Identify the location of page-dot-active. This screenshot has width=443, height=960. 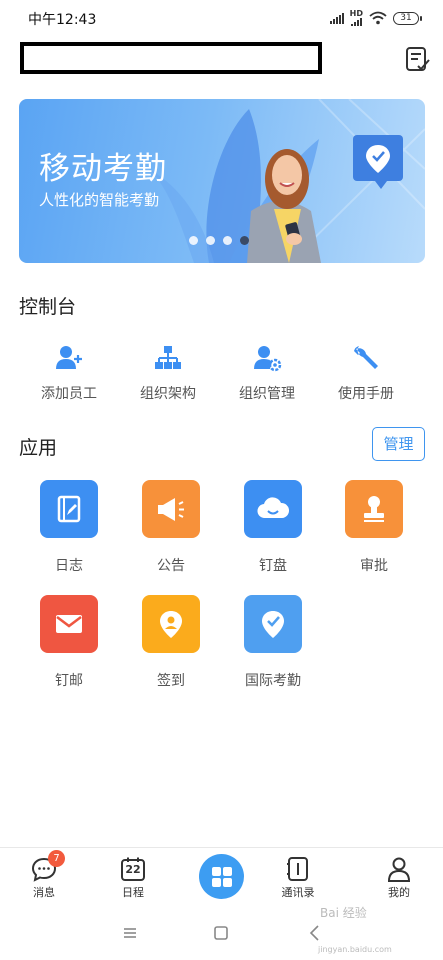
(244, 240).